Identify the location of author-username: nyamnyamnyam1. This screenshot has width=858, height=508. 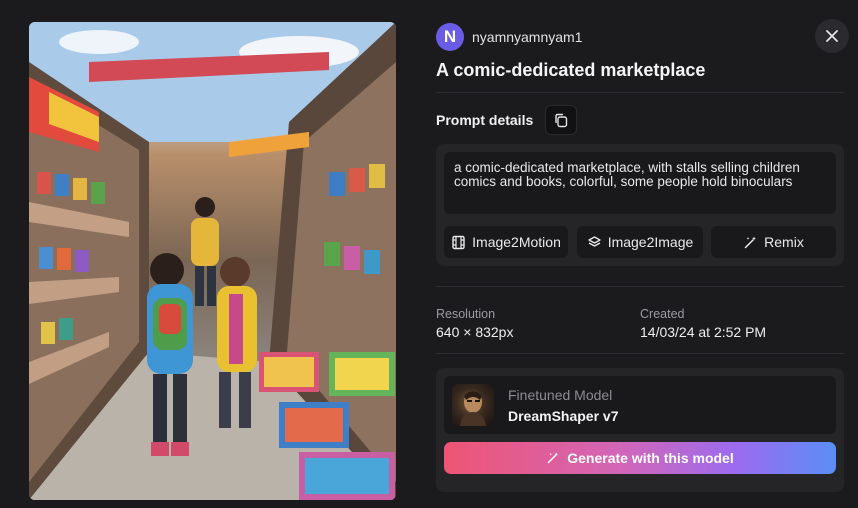
(527, 37).